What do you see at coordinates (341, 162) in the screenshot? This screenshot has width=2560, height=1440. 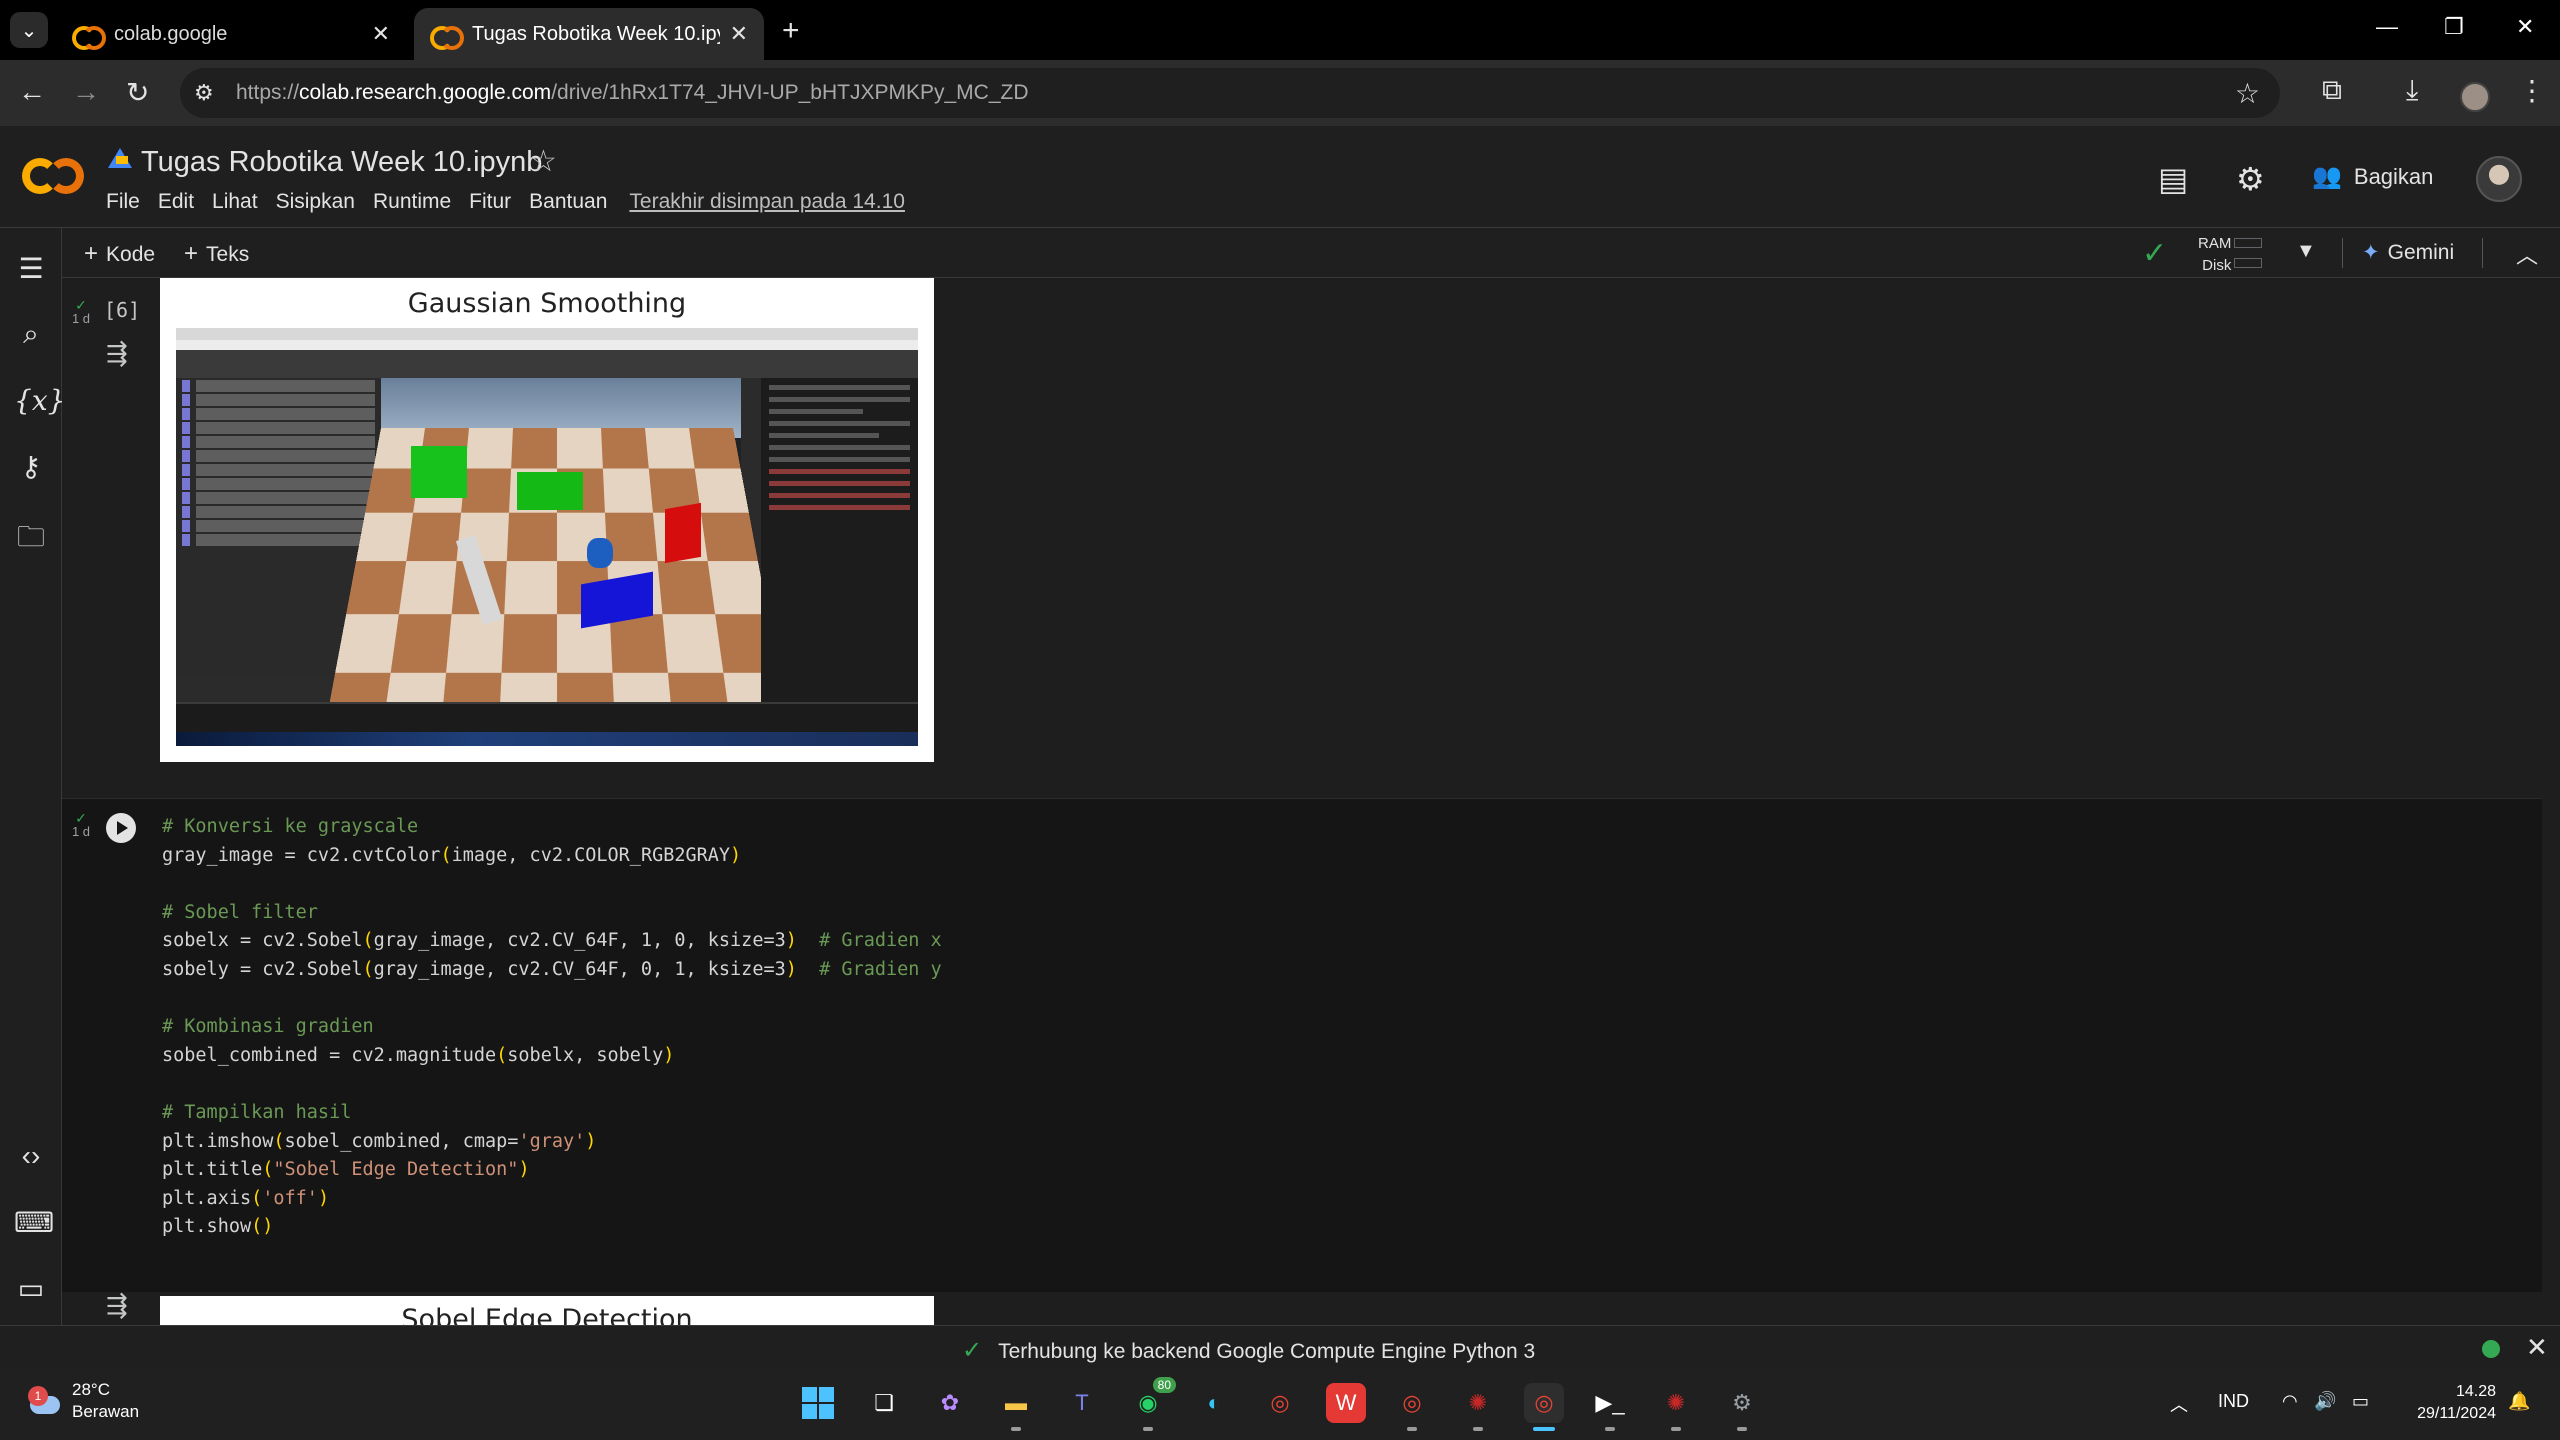 I see `notebook-title: Tugas Robotika Week 10.ipynb` at bounding box center [341, 162].